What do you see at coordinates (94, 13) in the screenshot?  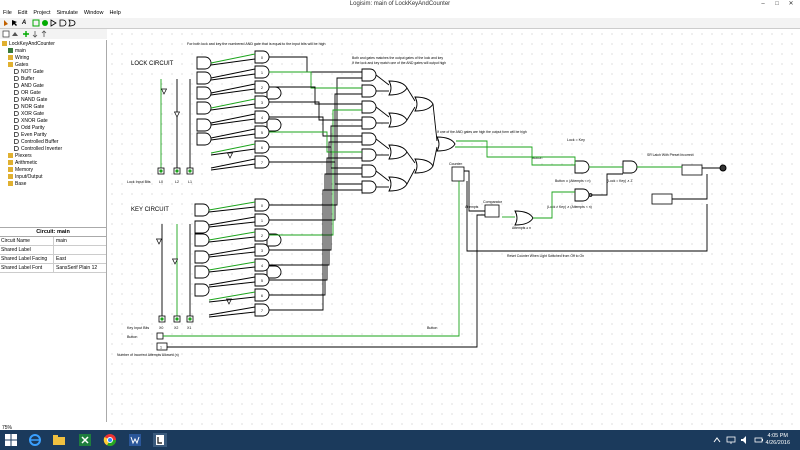 I see `menu-window: Window` at bounding box center [94, 13].